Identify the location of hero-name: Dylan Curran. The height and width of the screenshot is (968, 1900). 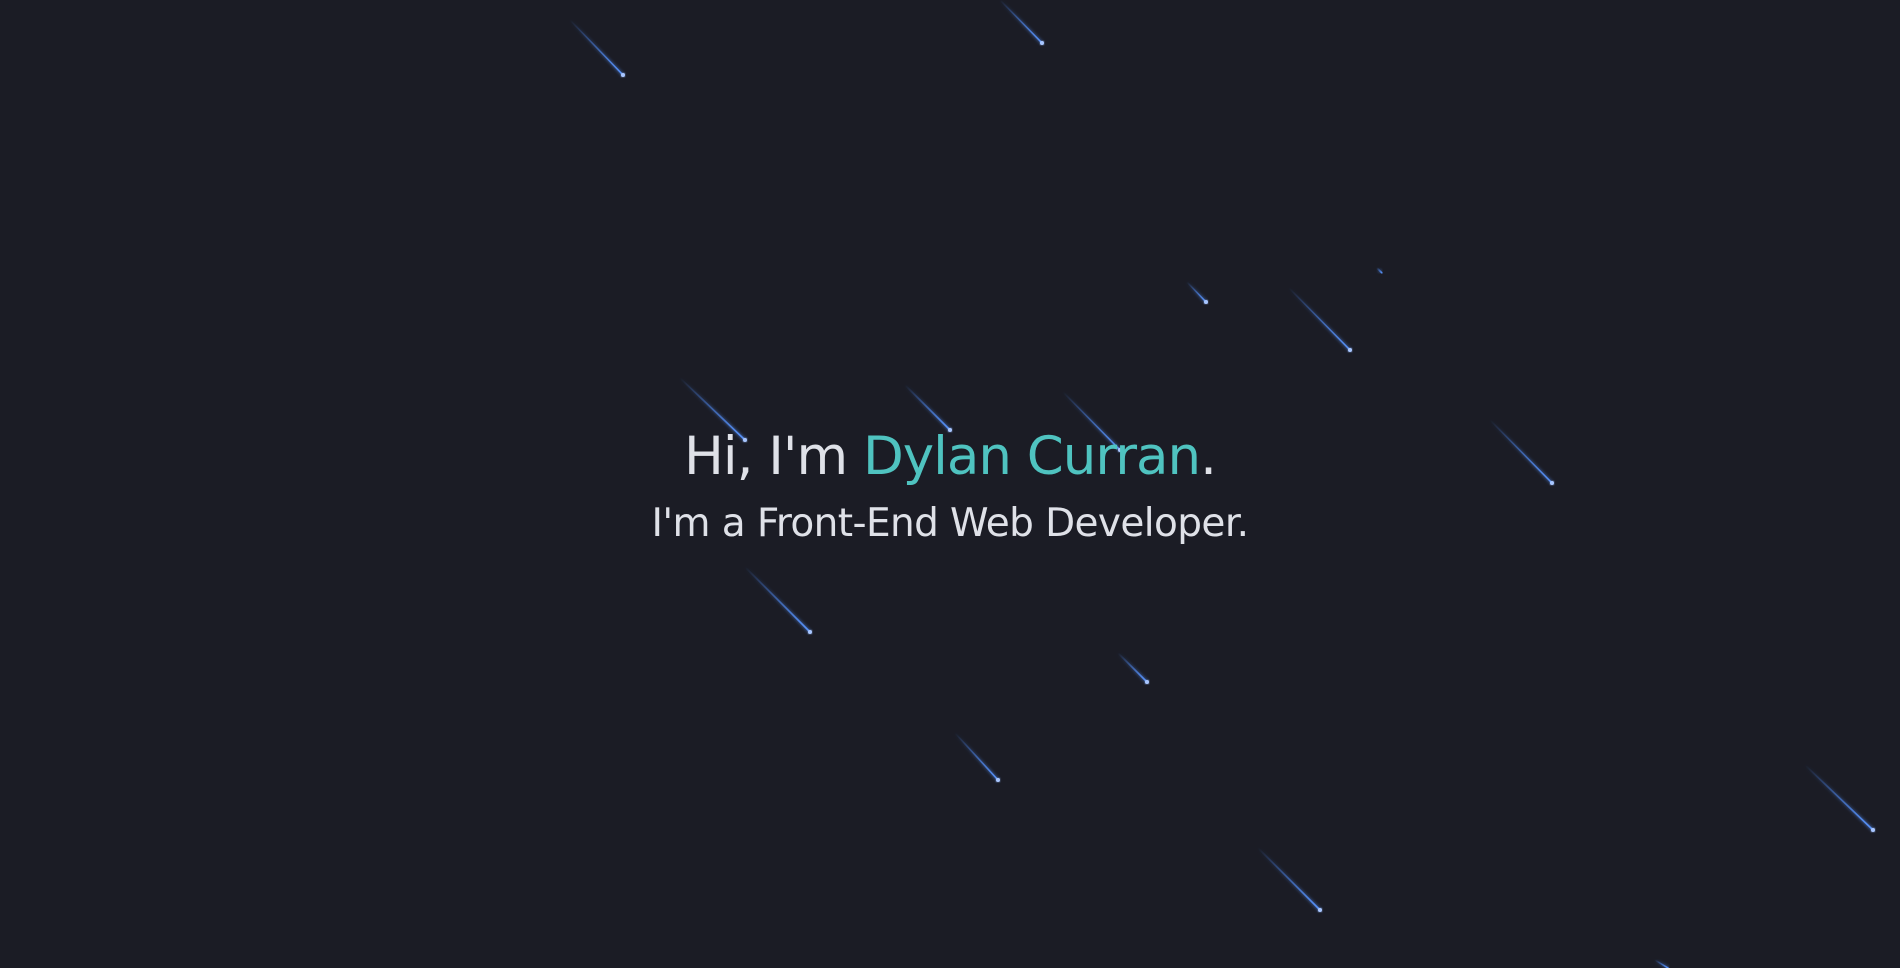
(1031, 456).